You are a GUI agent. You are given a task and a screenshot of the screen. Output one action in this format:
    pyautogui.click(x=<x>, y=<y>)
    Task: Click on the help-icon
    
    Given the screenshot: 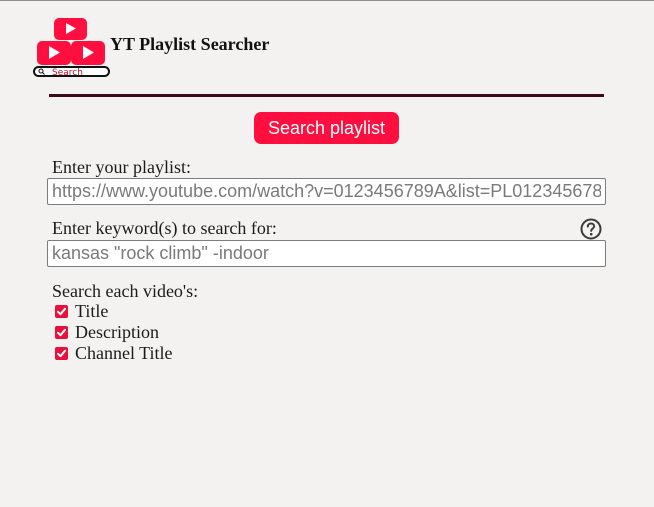 What is the action you would take?
    pyautogui.click(x=591, y=229)
    